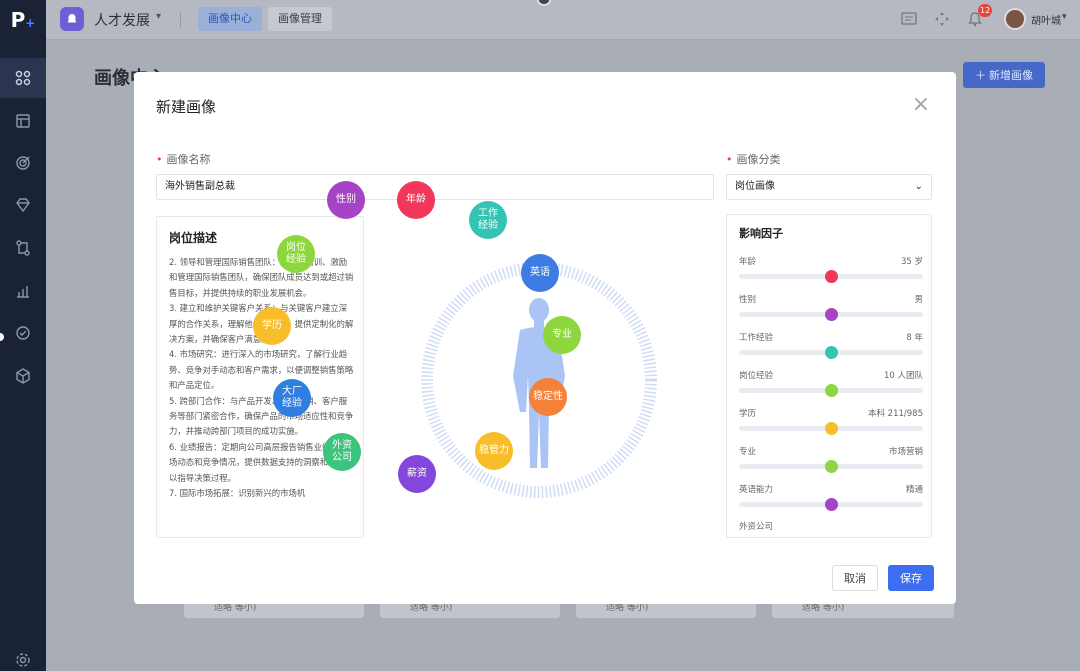 The height and width of the screenshot is (671, 1080). Describe the element at coordinates (272, 326) in the screenshot. I see `factor-bubble: 学历` at that location.